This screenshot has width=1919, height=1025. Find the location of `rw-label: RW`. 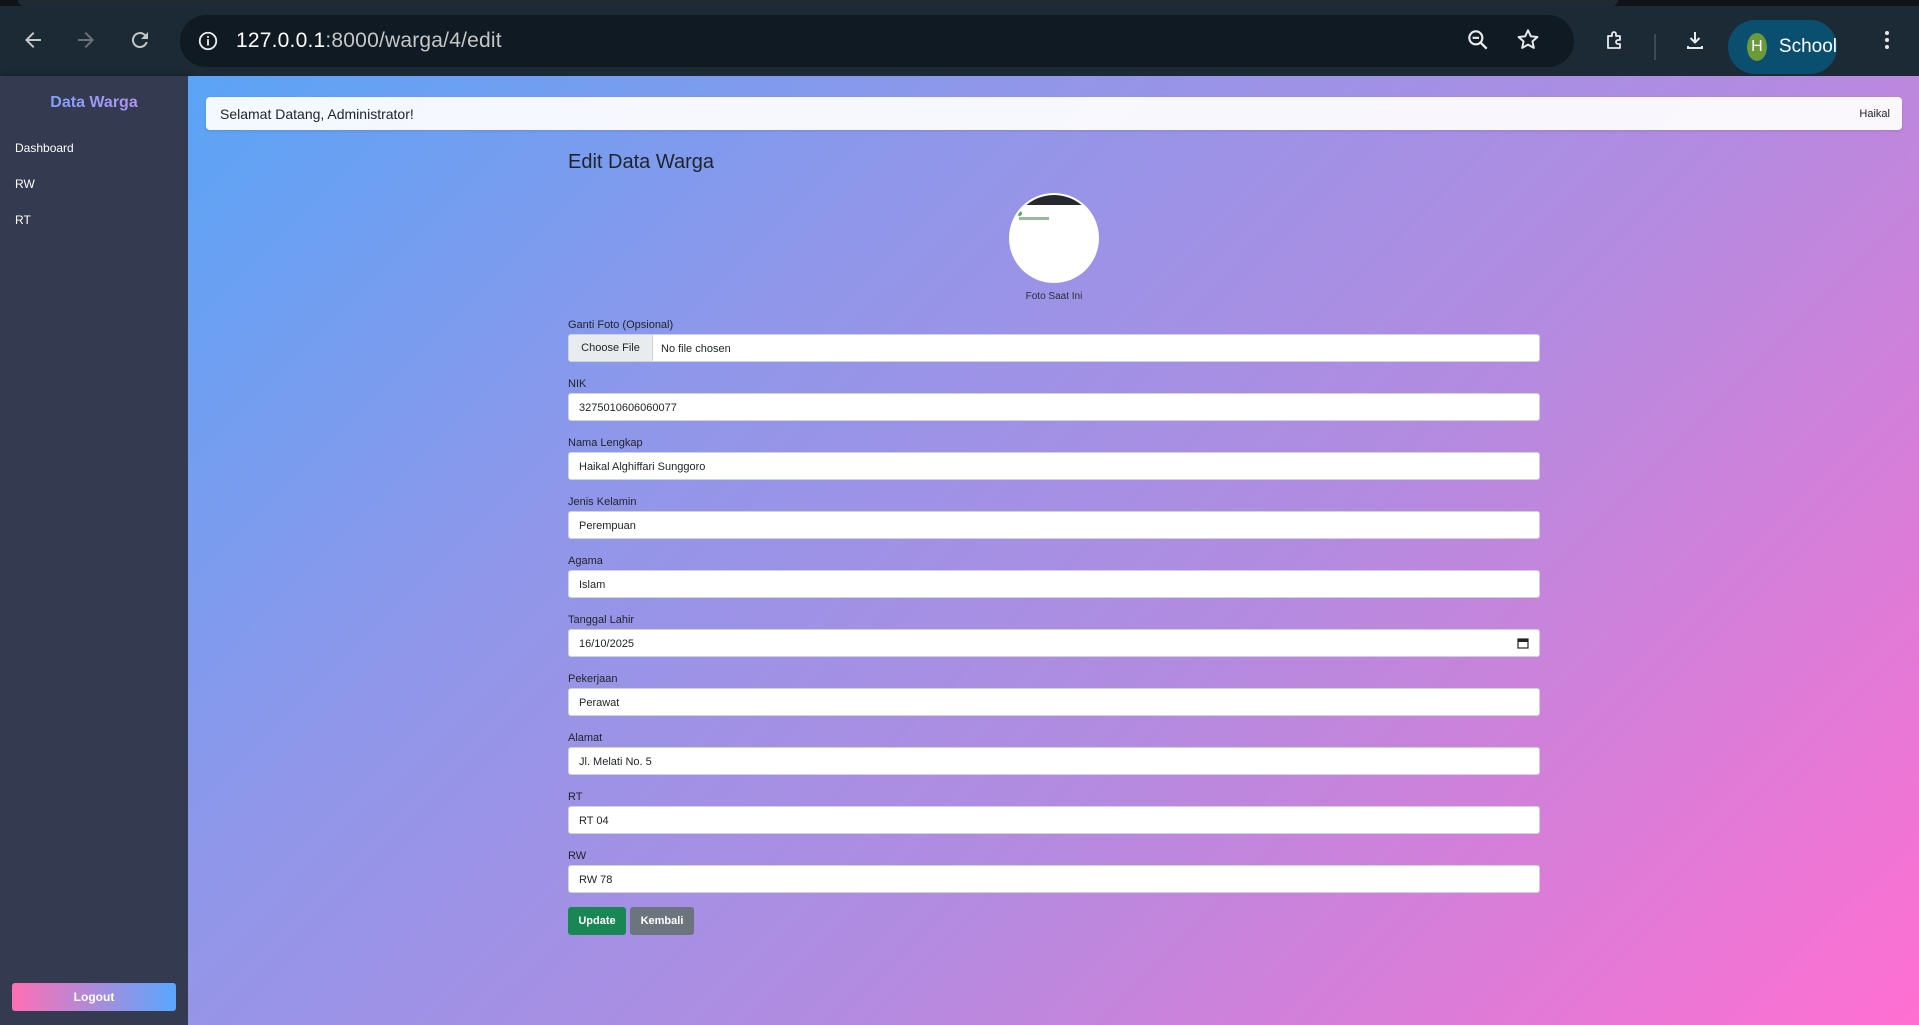

rw-label: RW is located at coordinates (577, 856).